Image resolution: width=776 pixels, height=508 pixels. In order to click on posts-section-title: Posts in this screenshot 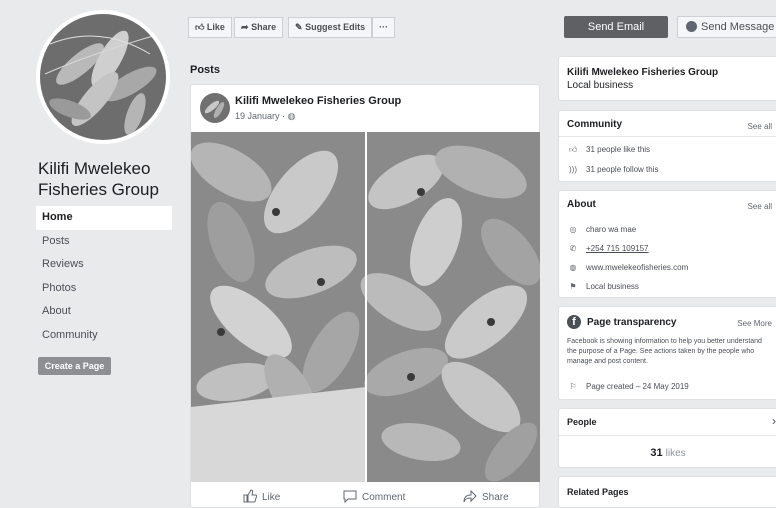, I will do `click(205, 70)`.